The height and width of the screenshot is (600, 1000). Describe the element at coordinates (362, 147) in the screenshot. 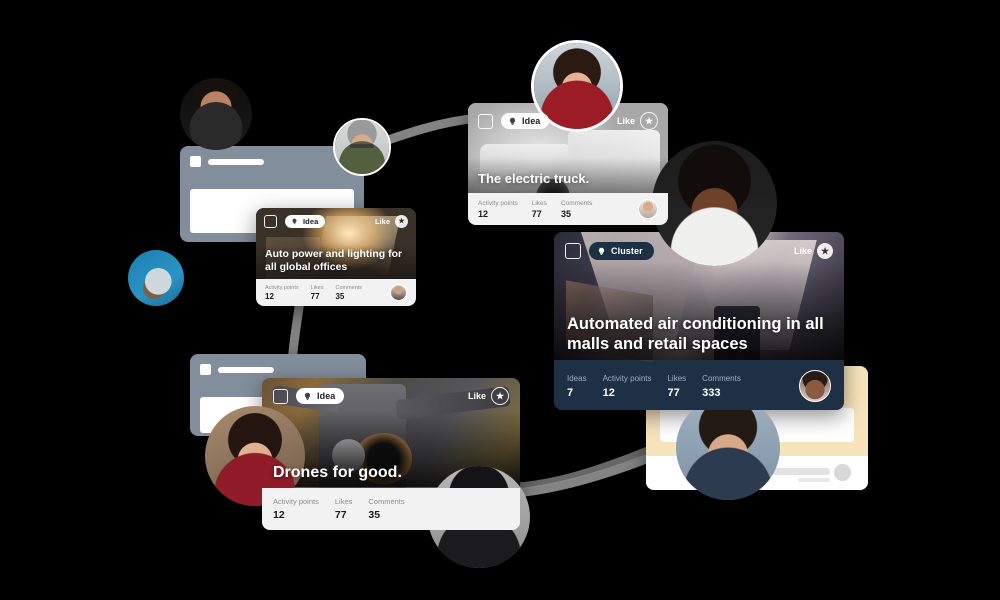

I see `avatar-man-glasses` at that location.